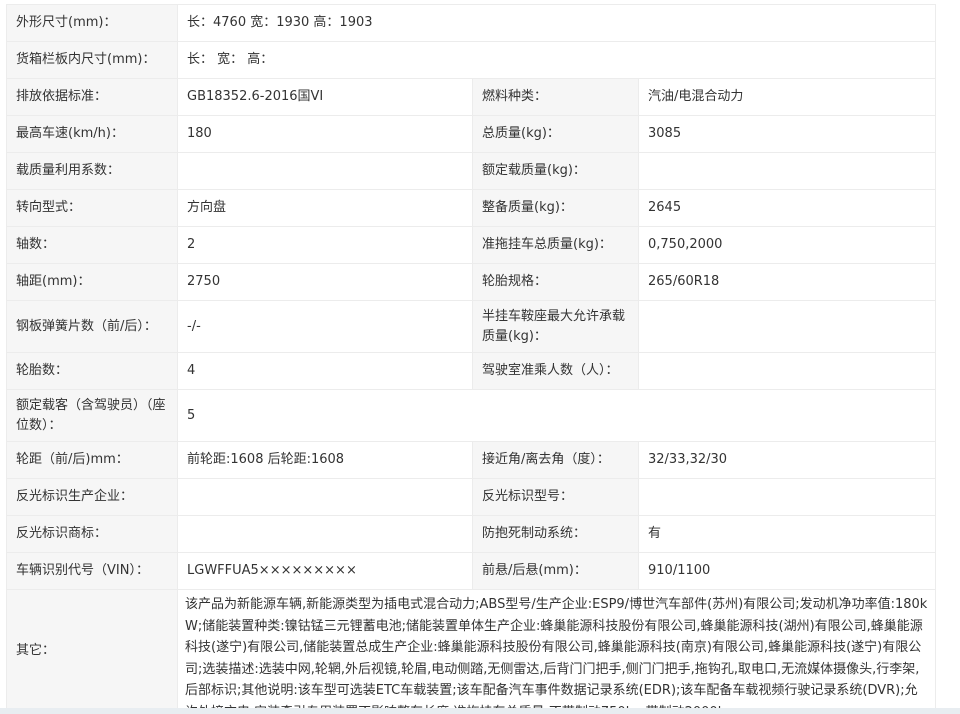 The image size is (960, 714). I want to click on rated-load-label: 额定载质量(kg)：, so click(555, 171).